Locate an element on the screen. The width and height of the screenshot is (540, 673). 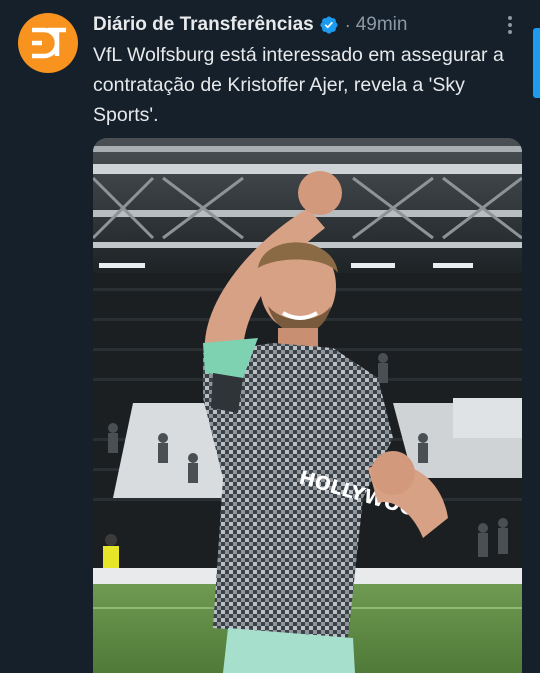
avatar is located at coordinates (48, 43).